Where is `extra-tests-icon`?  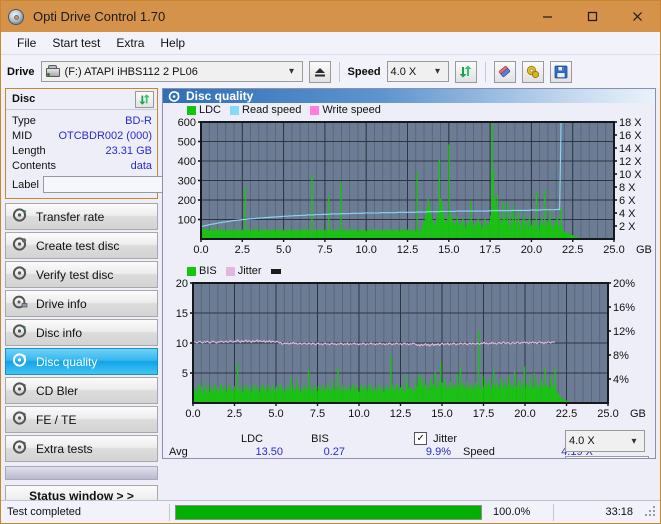
extra-tests-icon is located at coordinates (21, 448).